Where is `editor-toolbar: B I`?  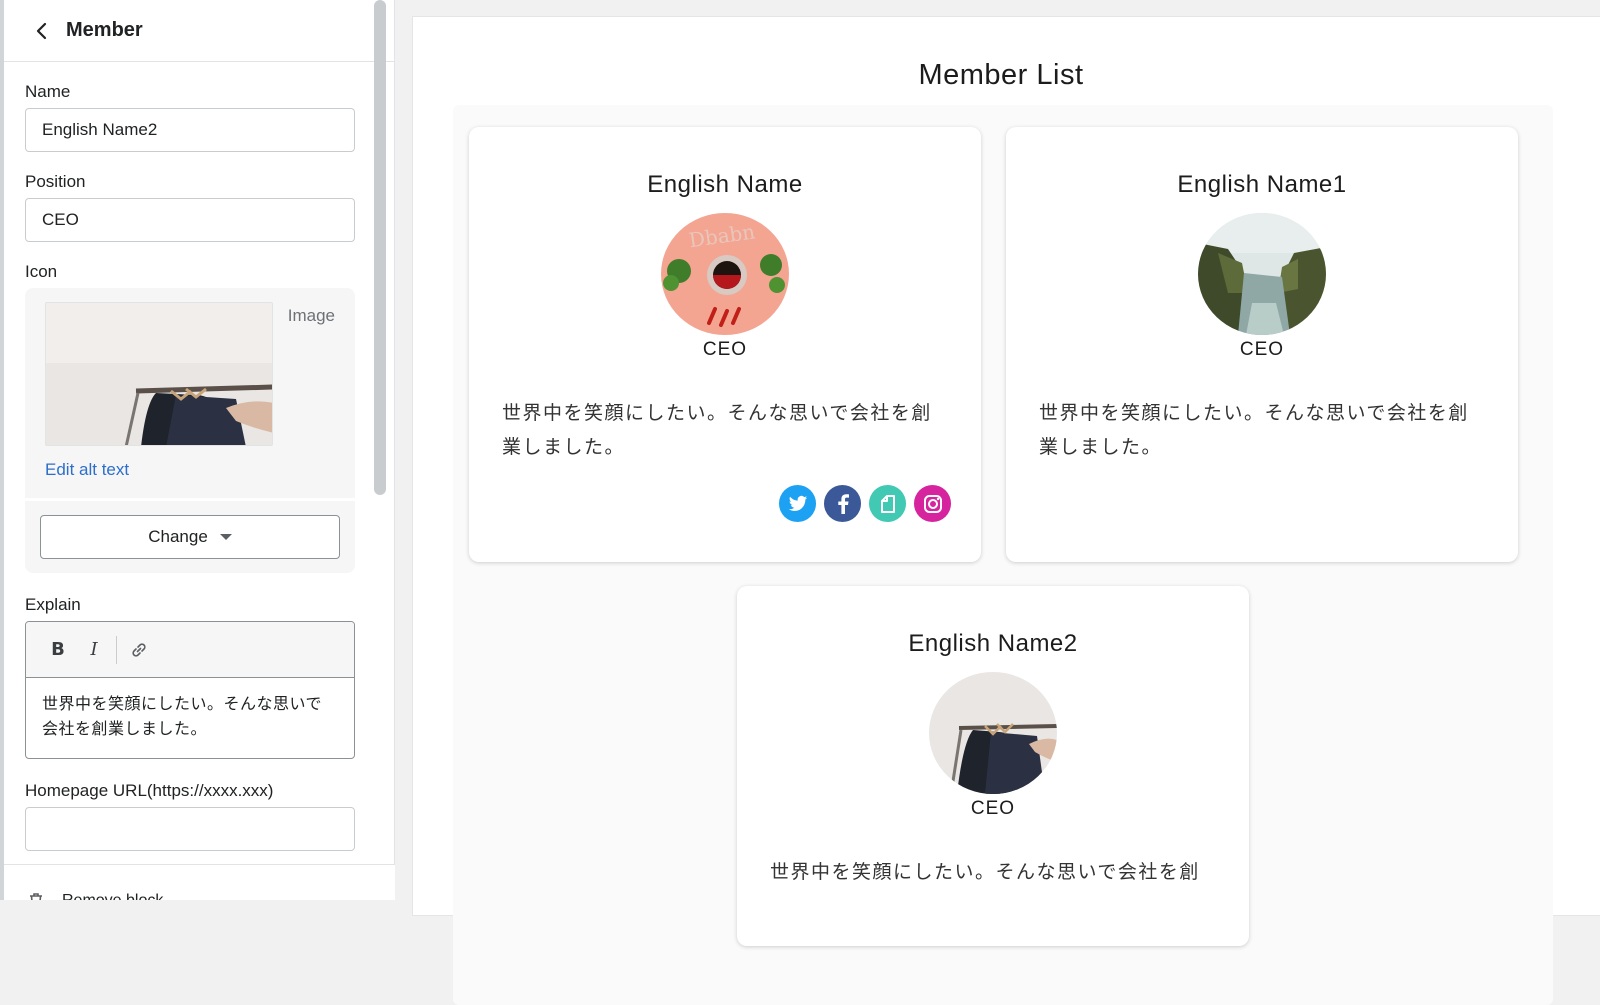 editor-toolbar: B I is located at coordinates (190, 650).